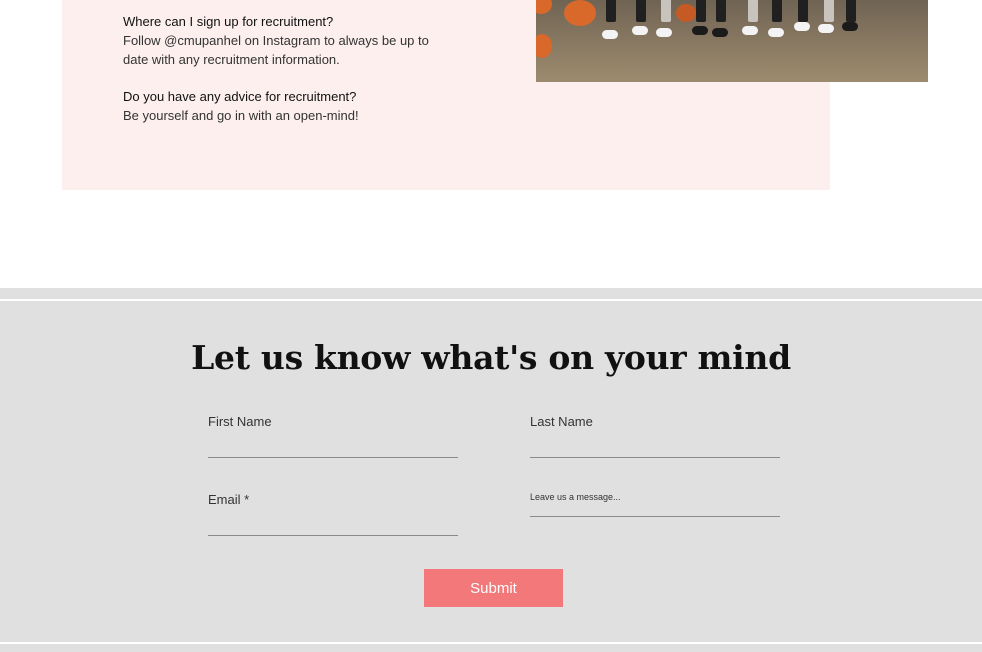 The width and height of the screenshot is (982, 652). What do you see at coordinates (228, 21) in the screenshot?
I see `faq-question: Where can I sign up for recruitment?` at bounding box center [228, 21].